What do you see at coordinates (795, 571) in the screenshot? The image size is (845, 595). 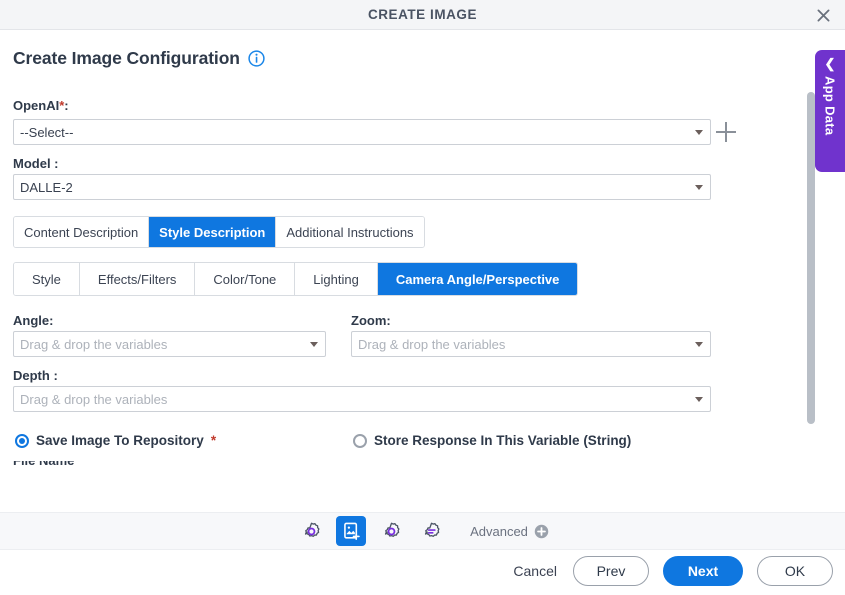 I see `ok-button: OK` at bounding box center [795, 571].